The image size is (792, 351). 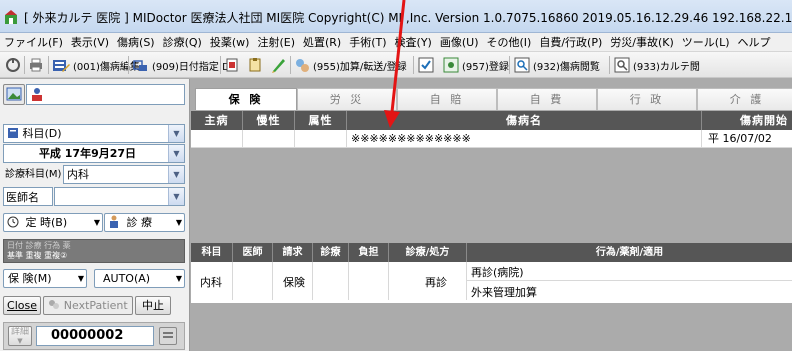 What do you see at coordinates (459, 41) in the screenshot?
I see `menu-image: 画像(U)` at bounding box center [459, 41].